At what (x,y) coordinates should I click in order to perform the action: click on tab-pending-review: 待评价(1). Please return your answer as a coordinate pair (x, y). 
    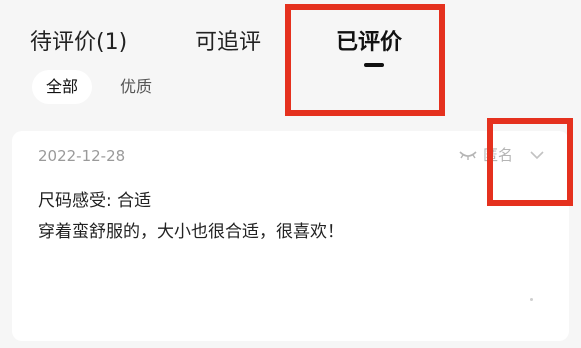
    Looking at the image, I should click on (78, 43).